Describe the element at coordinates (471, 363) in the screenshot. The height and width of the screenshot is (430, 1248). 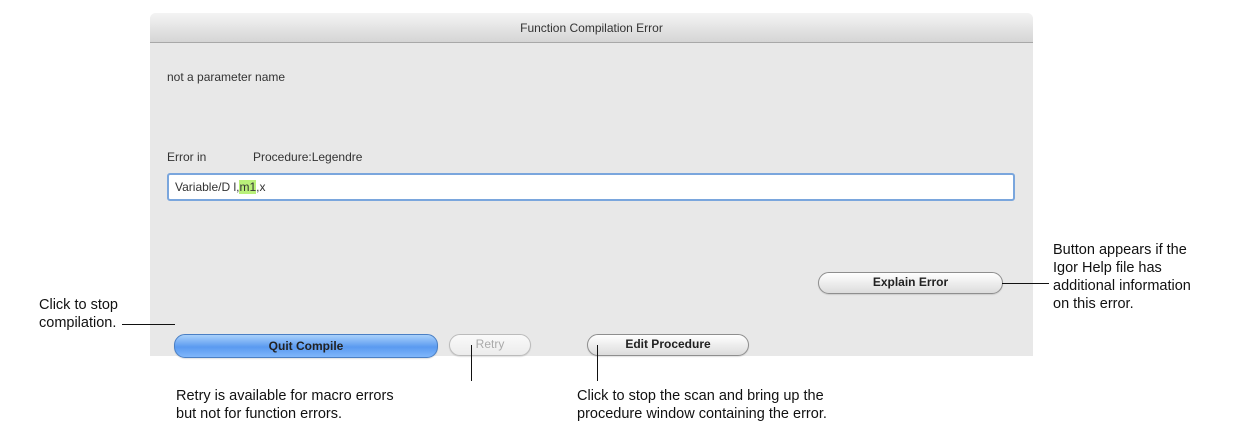
I see `retry-leader-line` at that location.